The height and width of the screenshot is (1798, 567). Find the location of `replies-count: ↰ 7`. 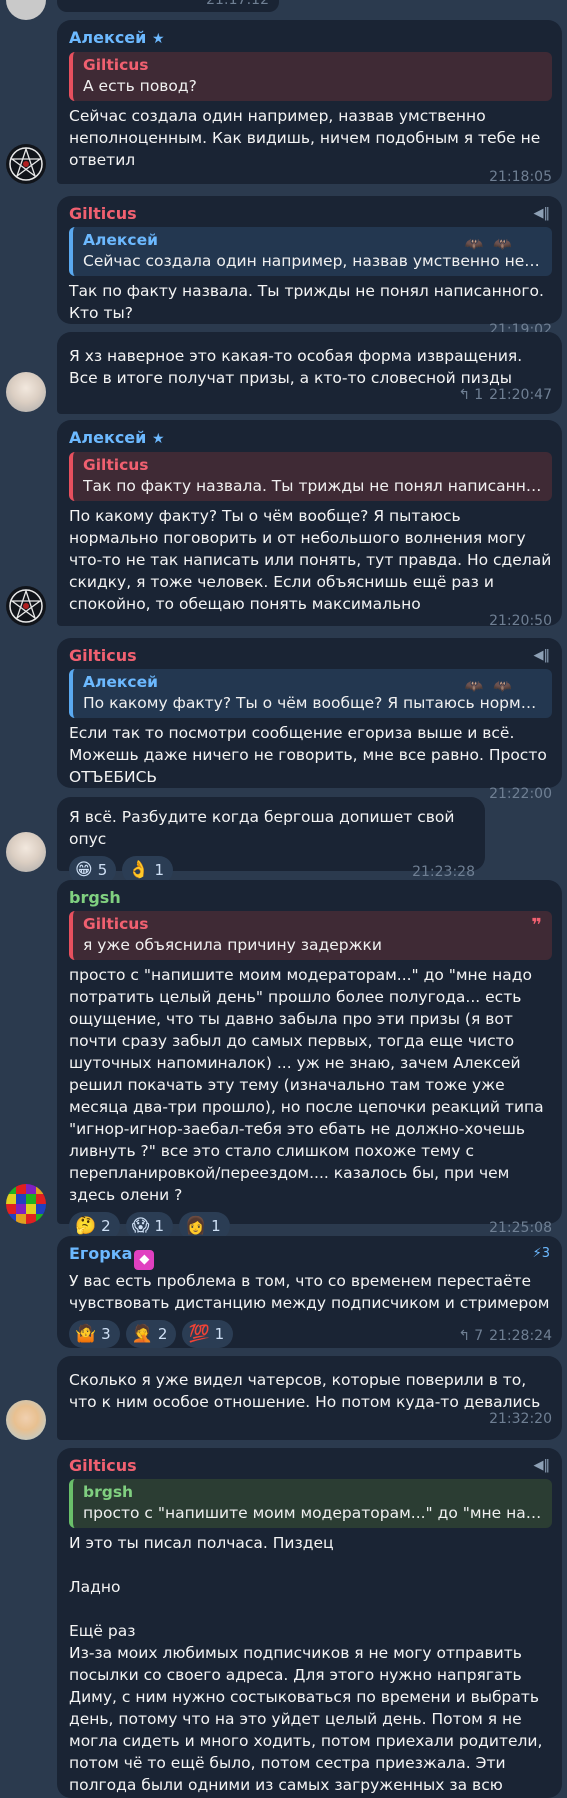

replies-count: ↰ 7 is located at coordinates (470, 1336).